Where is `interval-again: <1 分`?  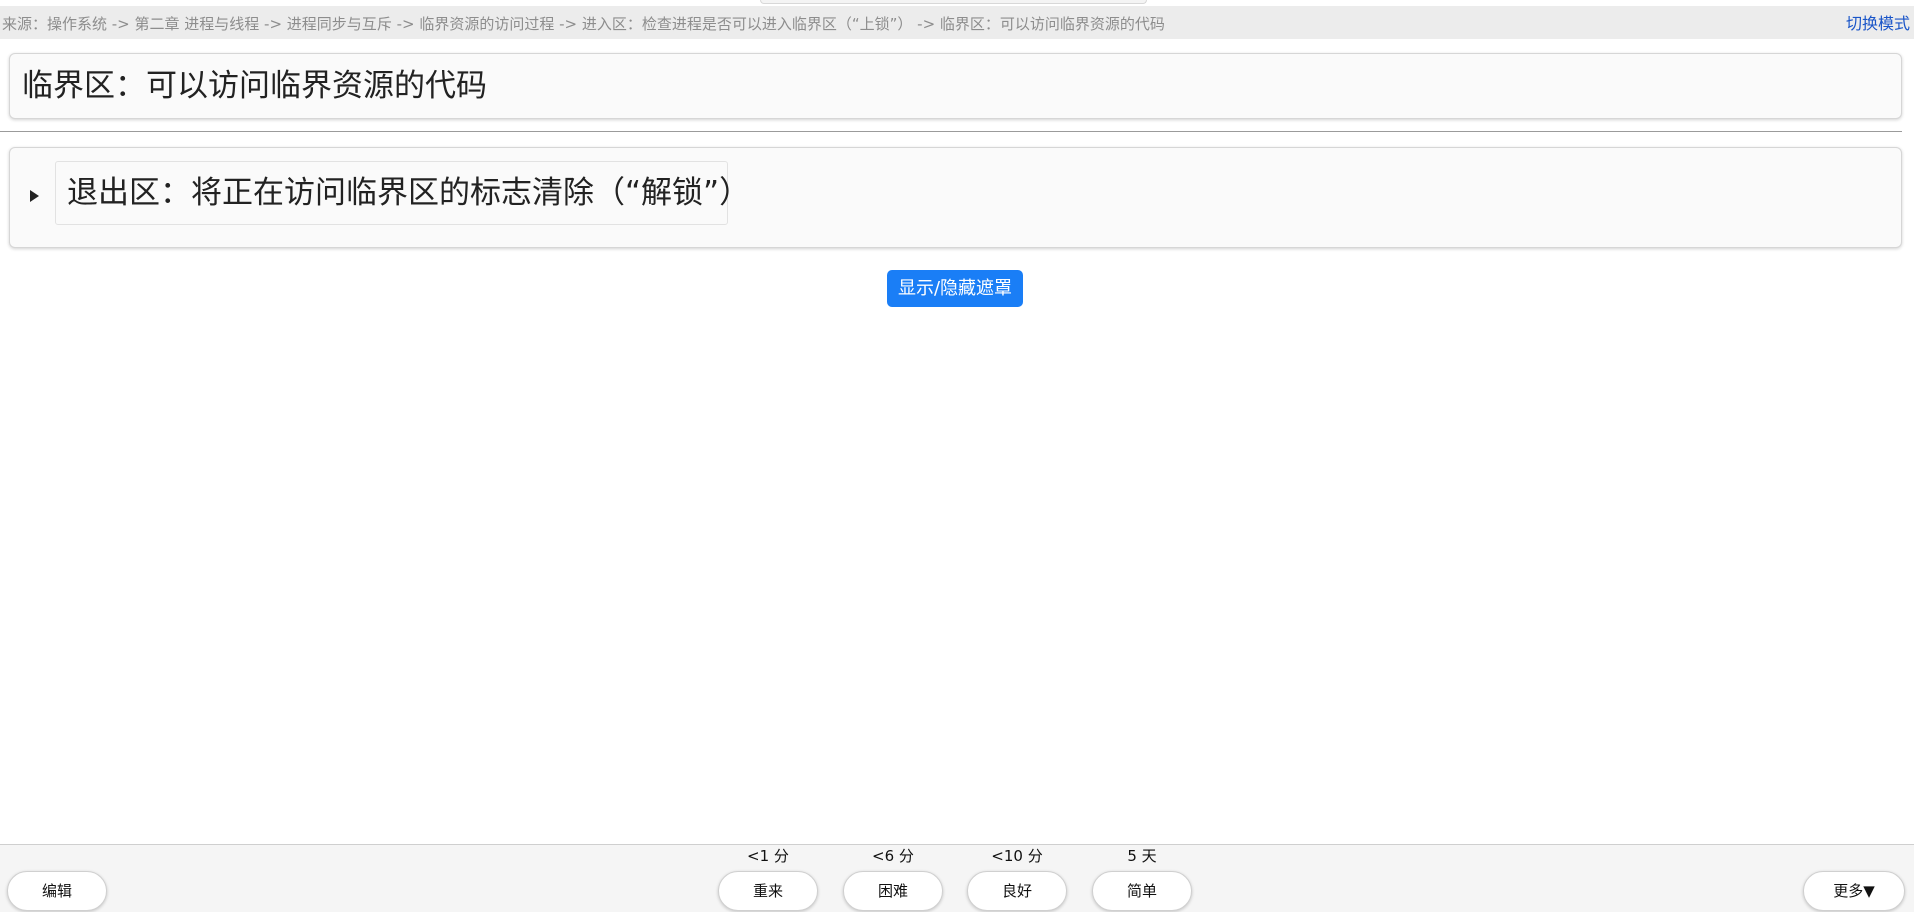
interval-again: <1 分 is located at coordinates (768, 856).